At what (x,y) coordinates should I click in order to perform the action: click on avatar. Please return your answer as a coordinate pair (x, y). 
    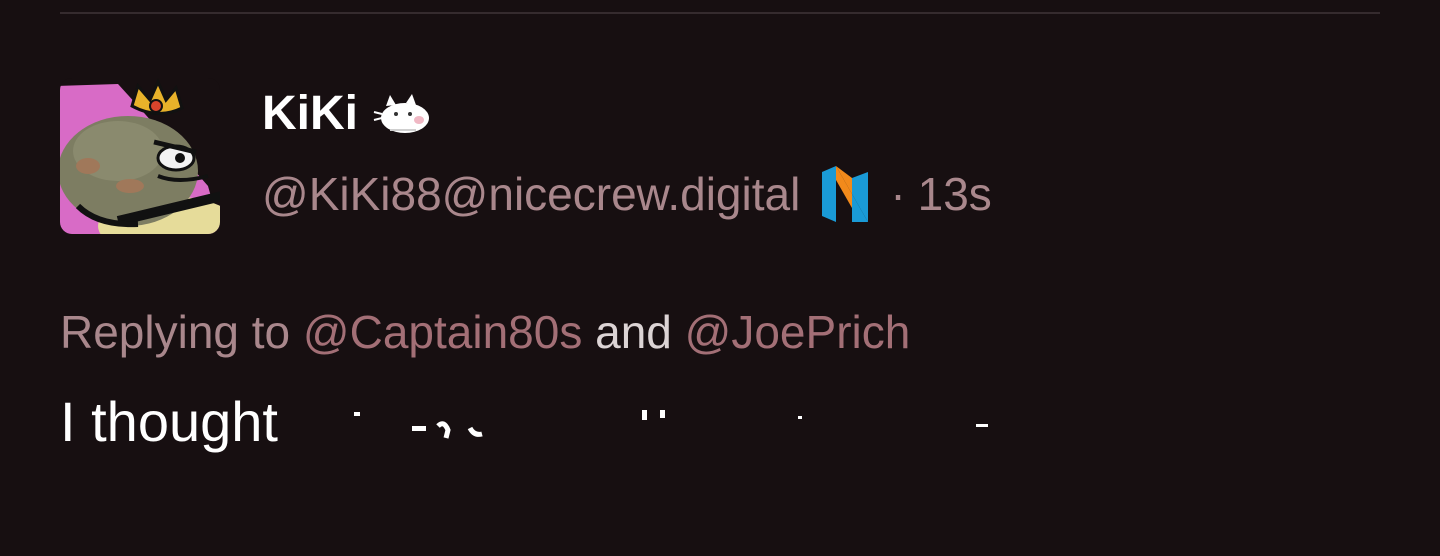
    Looking at the image, I should click on (140, 156).